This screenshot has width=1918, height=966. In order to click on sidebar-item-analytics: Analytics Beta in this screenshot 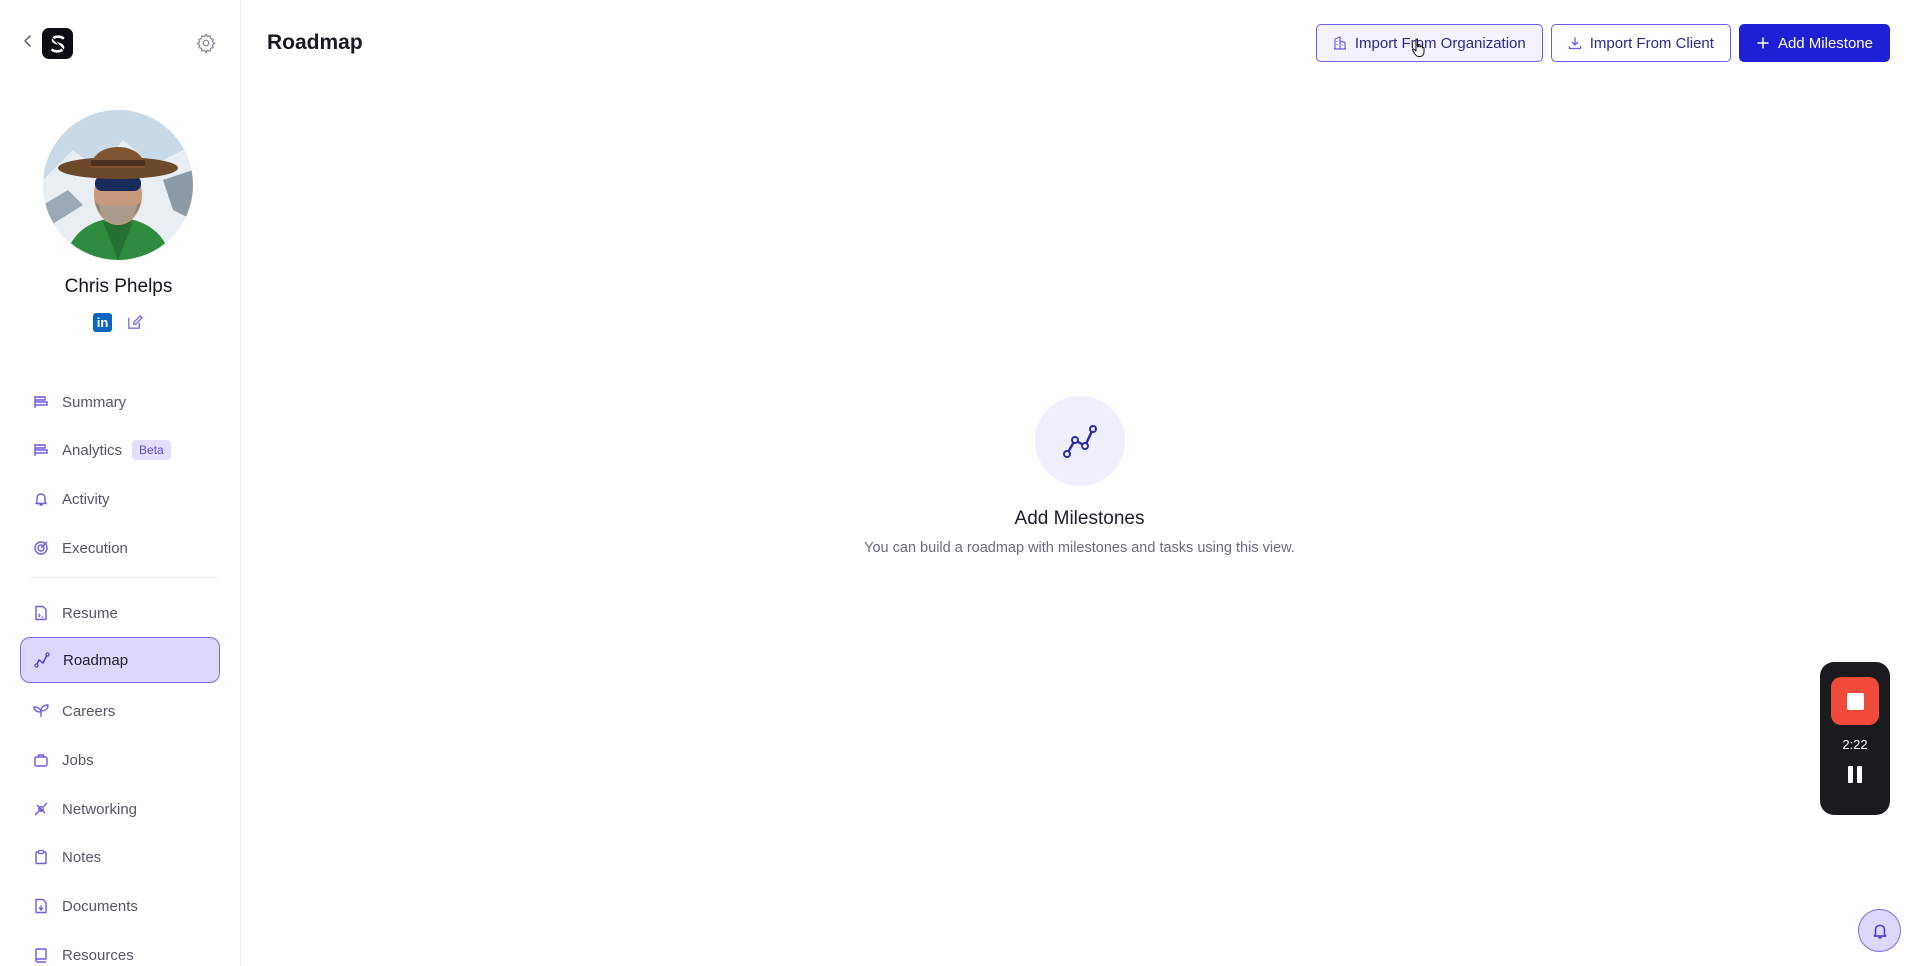, I will do `click(120, 450)`.